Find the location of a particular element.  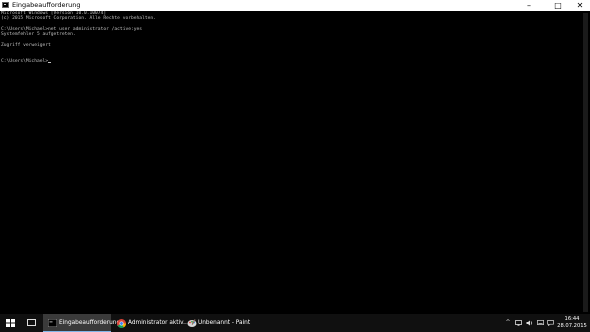

close-button: ✕ is located at coordinates (579, 5).